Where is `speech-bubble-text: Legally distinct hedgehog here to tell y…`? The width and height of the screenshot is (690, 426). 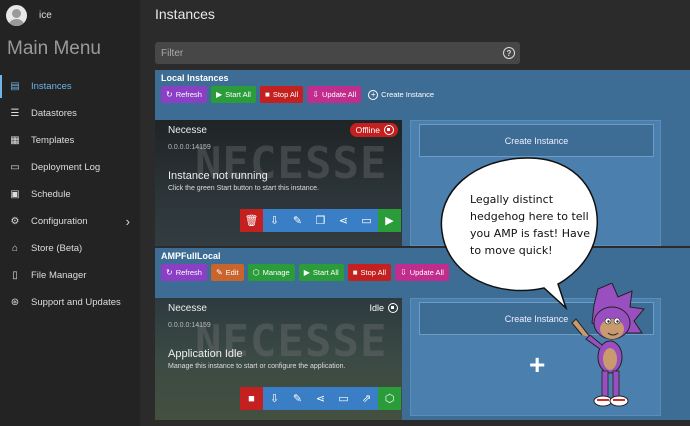 speech-bubble-text: Legally distinct hedgehog here to tell y… is located at coordinates (530, 225).